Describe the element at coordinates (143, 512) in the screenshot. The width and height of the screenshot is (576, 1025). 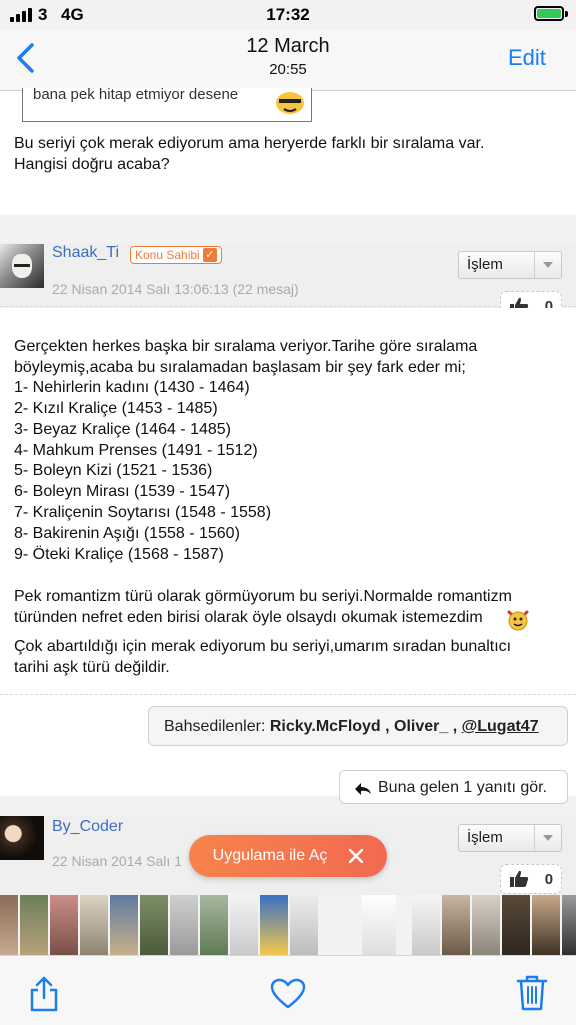
I see `book-list-item: 7- Kraliçenin Soytarısı (1548 - 1558)` at that location.